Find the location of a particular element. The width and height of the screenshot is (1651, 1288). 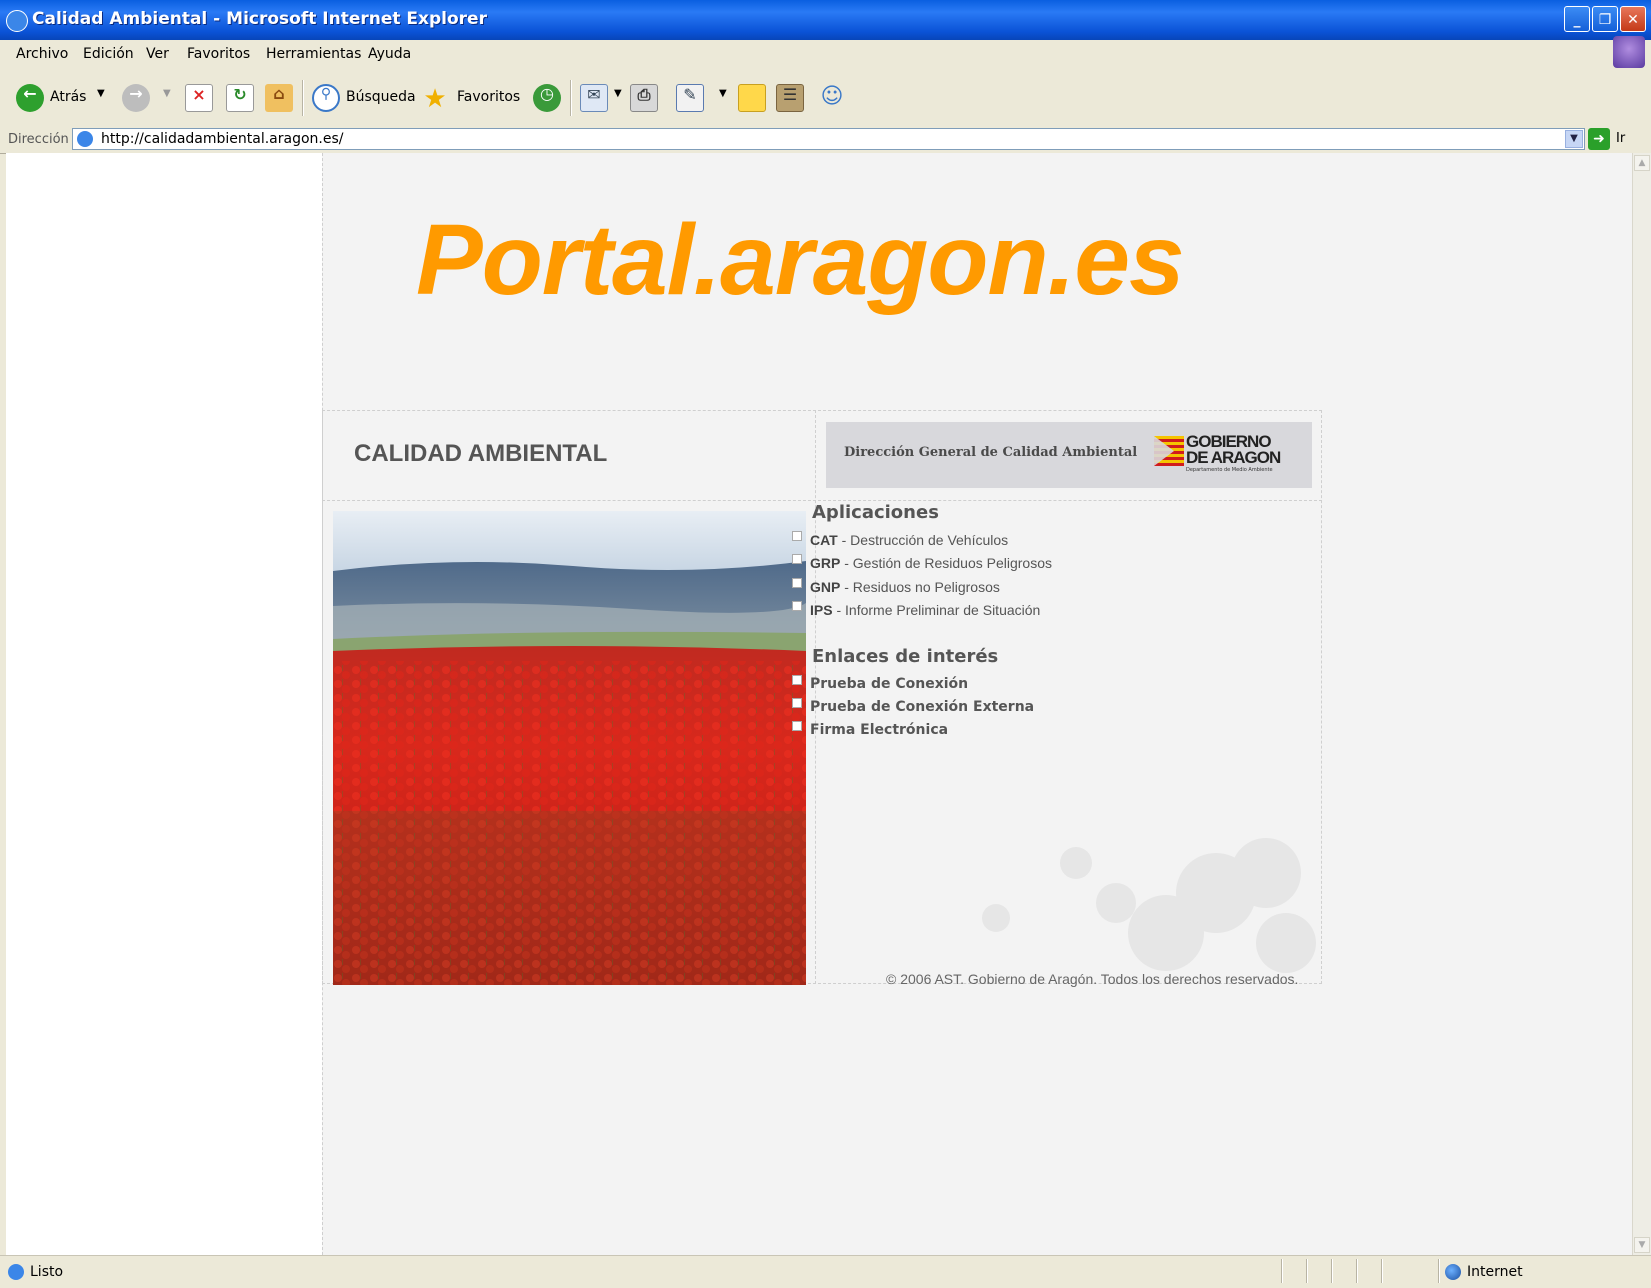

status-text: Listo is located at coordinates (47, 1272).